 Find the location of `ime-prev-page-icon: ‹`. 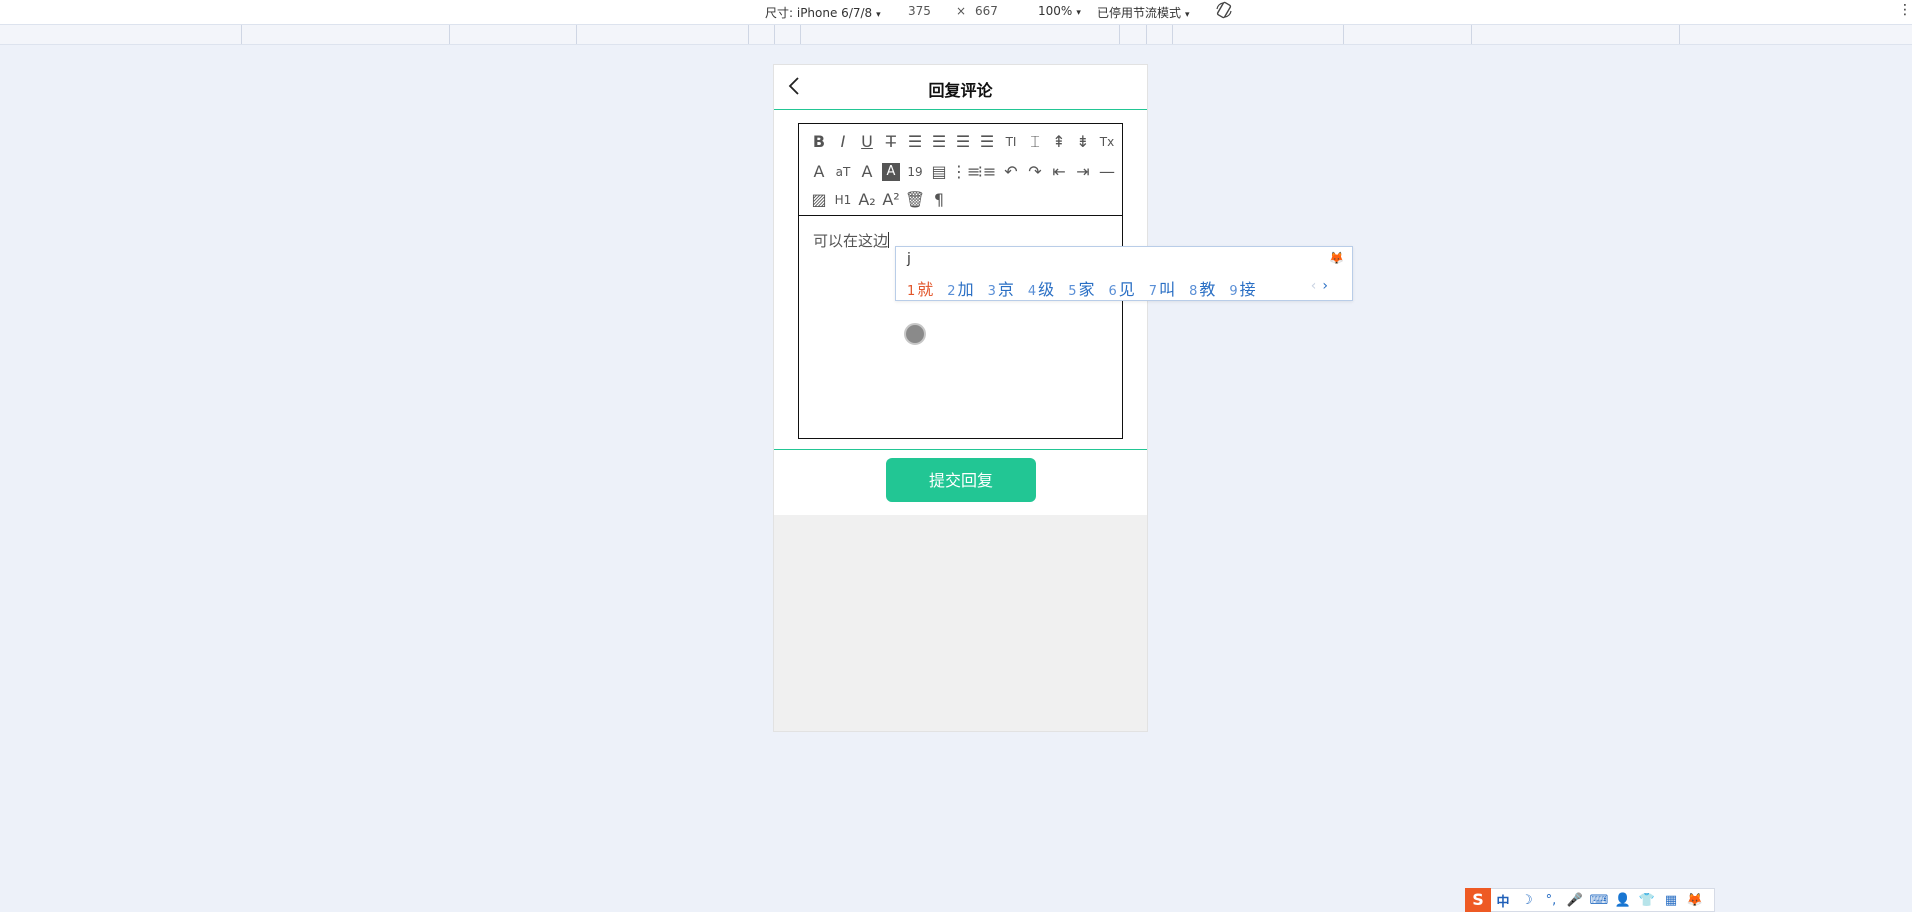

ime-prev-page-icon: ‹ is located at coordinates (1314, 286).